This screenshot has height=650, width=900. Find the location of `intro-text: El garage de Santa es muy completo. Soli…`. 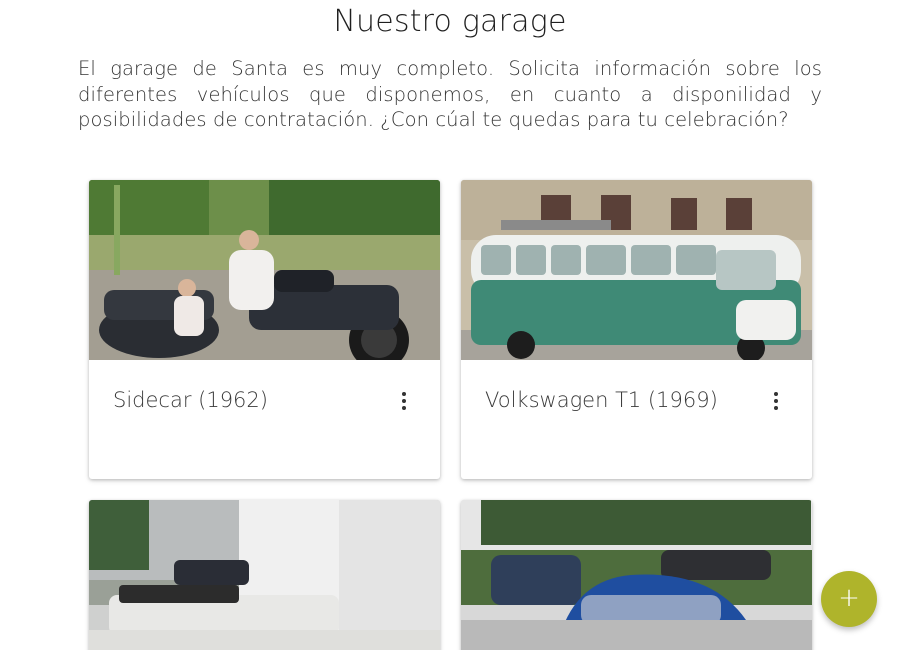

intro-text: El garage de Santa es muy completo. Soli… is located at coordinates (450, 94).